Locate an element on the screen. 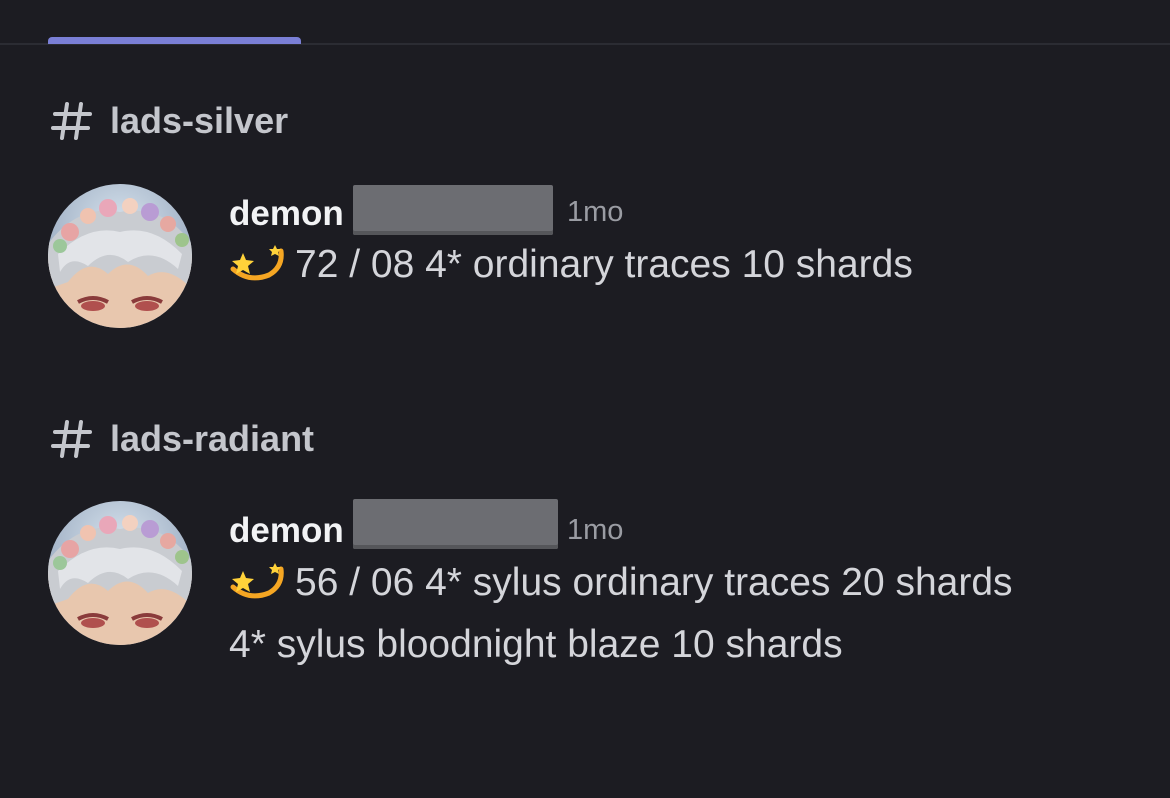 This screenshot has width=1170, height=798. channel-name: lads-silver is located at coordinates (199, 120).